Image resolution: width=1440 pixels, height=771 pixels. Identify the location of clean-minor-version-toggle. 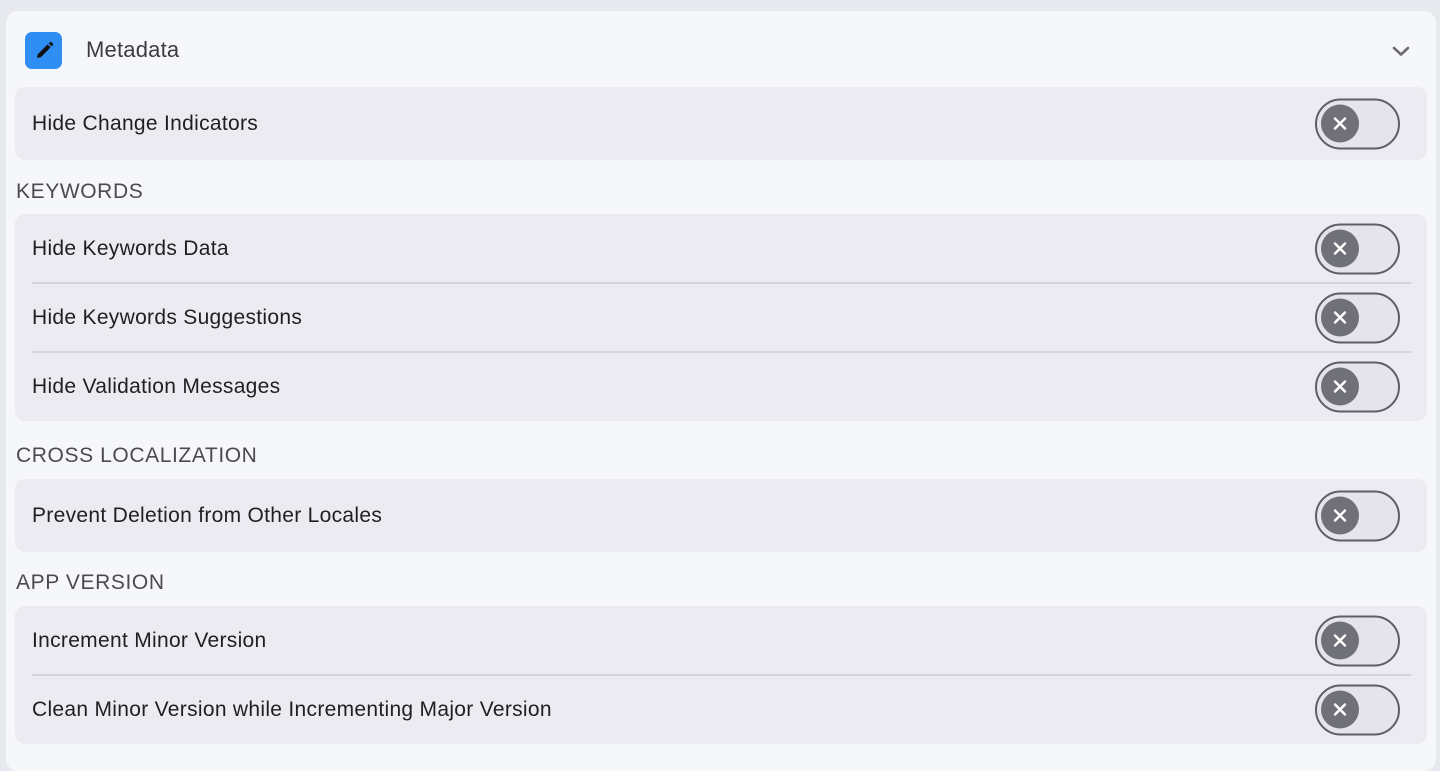
(1357, 709).